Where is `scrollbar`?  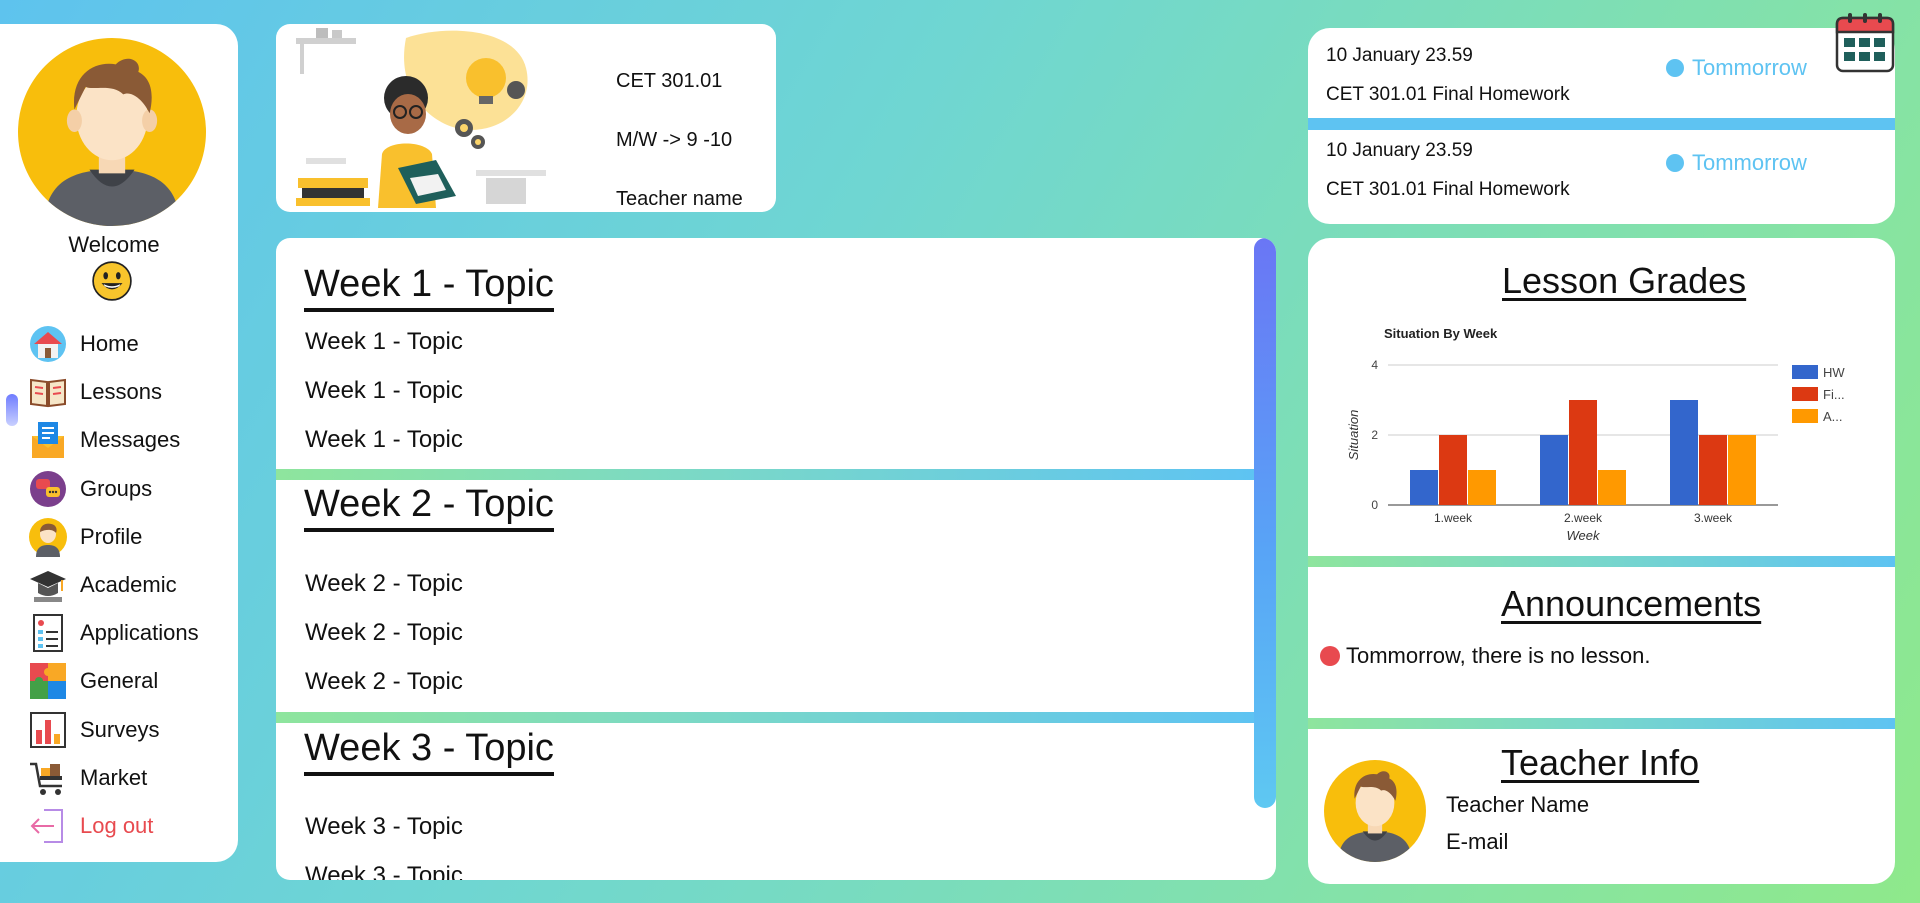 scrollbar is located at coordinates (1265, 523).